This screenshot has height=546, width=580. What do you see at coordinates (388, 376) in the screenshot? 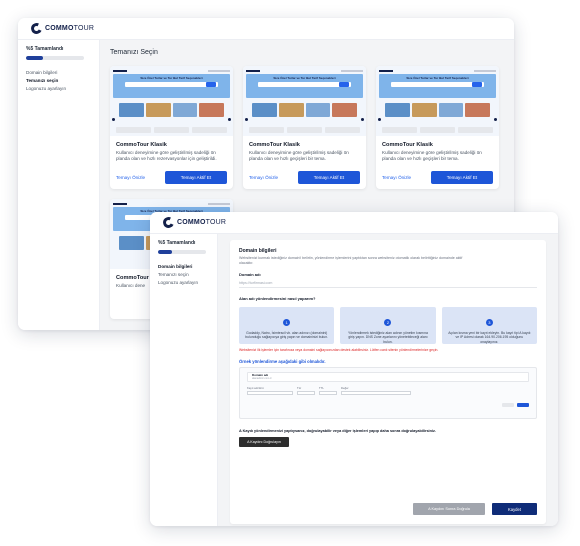
I see `example-domain-select: Domain adı alanadiniz.com.tr` at bounding box center [388, 376].